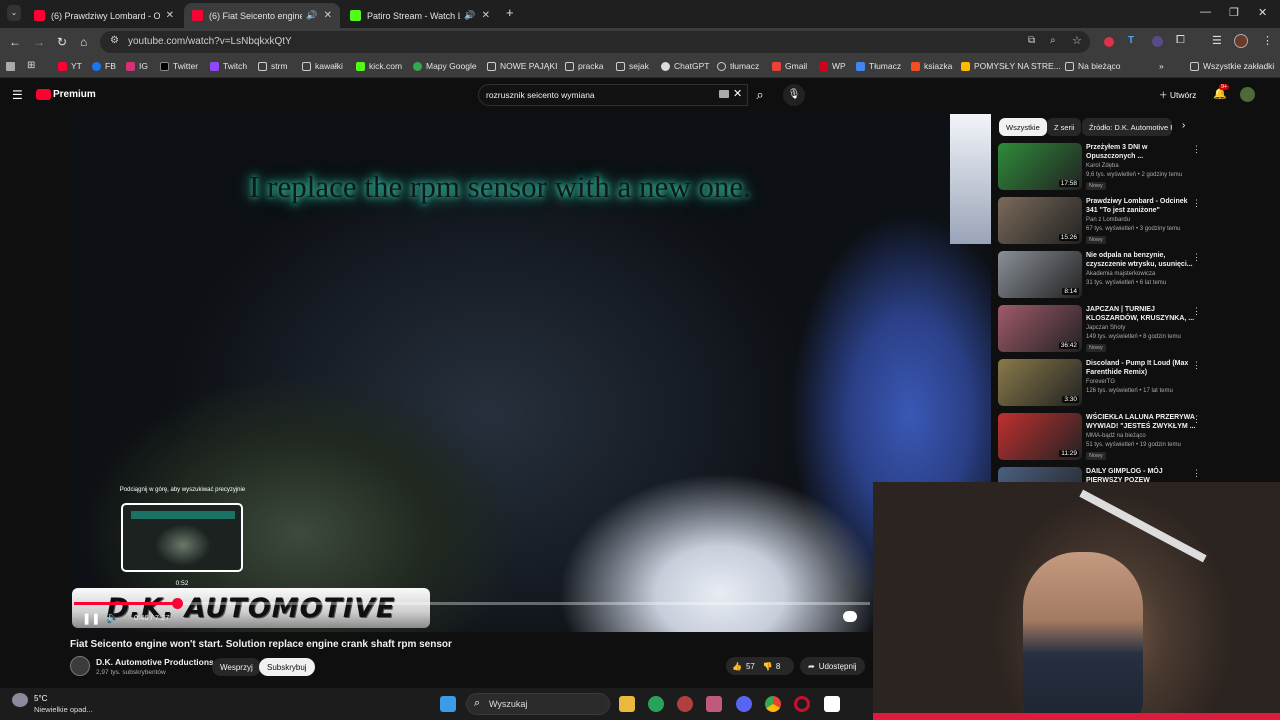 Image resolution: width=1280 pixels, height=720 pixels. I want to click on browser-tab-2: (6) Fiat Seicento engine wo 🔊 ✕, so click(262, 15).